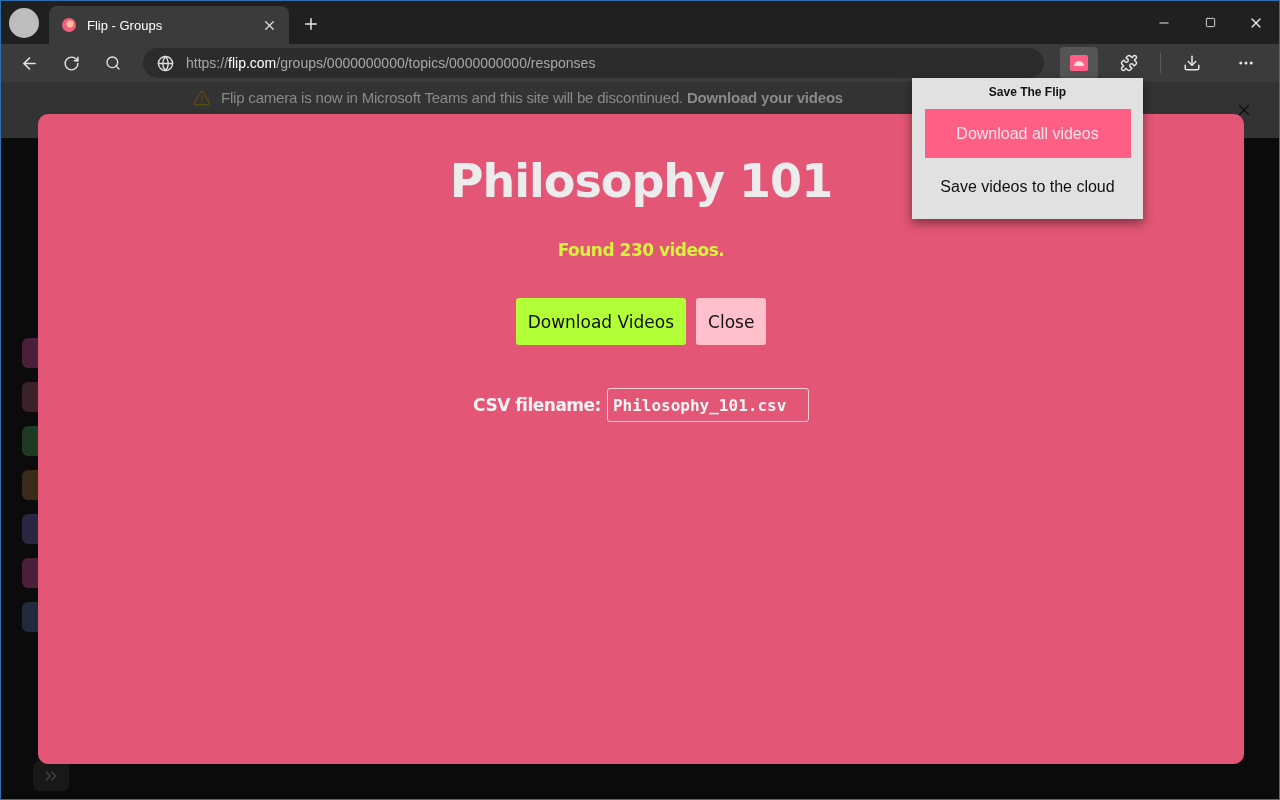  What do you see at coordinates (165, 63) in the screenshot?
I see `globe-icon` at bounding box center [165, 63].